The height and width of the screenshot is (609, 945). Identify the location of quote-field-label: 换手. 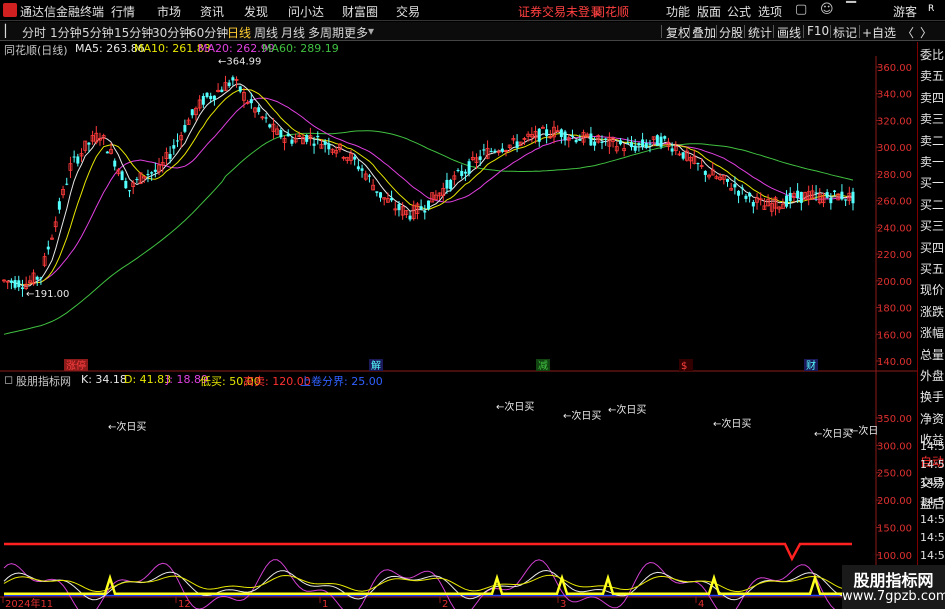
(932, 396).